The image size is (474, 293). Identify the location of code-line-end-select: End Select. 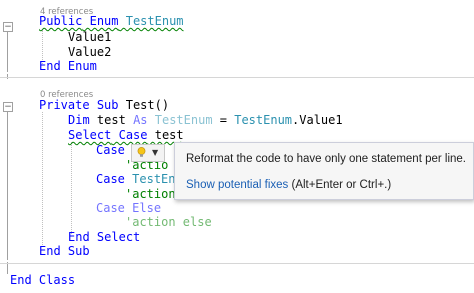
(104, 237).